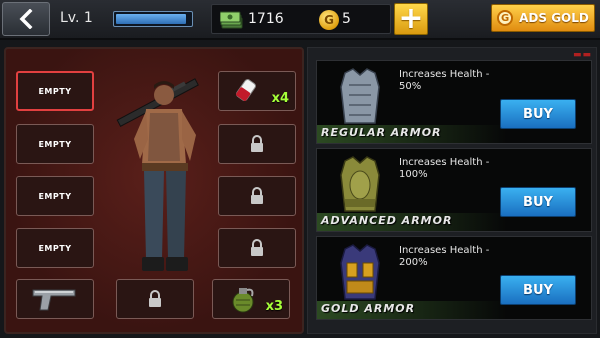  I want to click on gold-armor-icon, so click(360, 272).